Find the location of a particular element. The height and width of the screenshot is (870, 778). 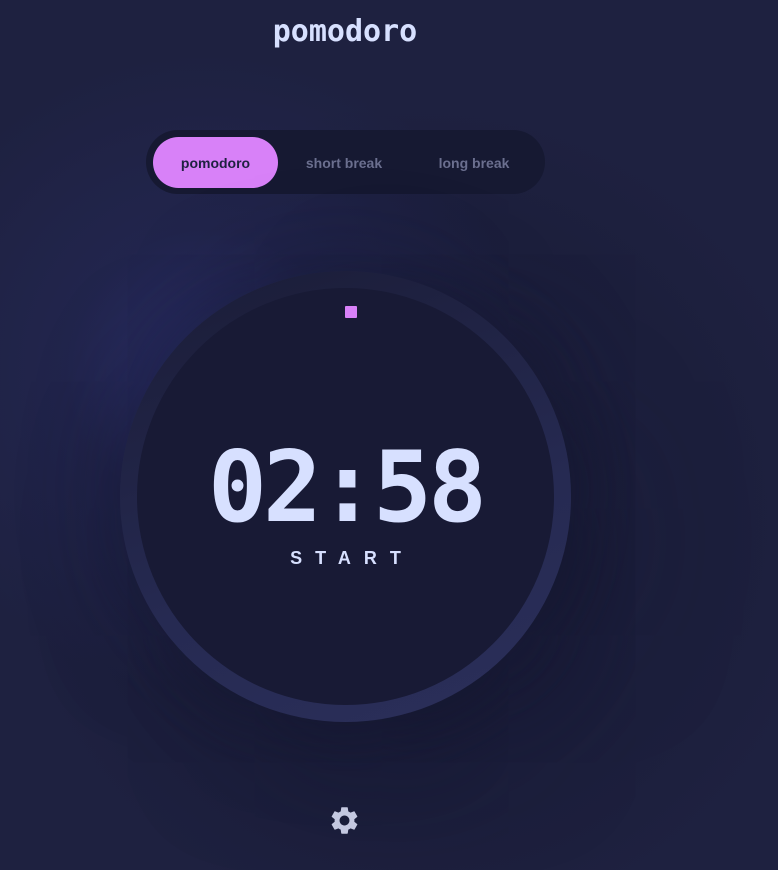

tab-short-break: short break is located at coordinates (344, 162).